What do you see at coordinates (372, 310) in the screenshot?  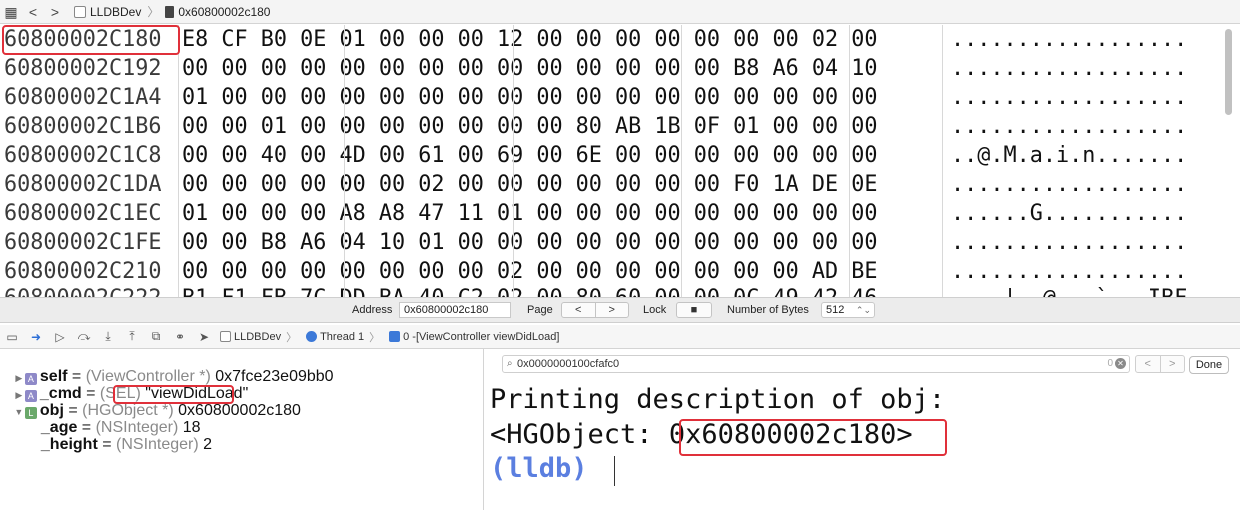 I see `address-label: Address` at bounding box center [372, 310].